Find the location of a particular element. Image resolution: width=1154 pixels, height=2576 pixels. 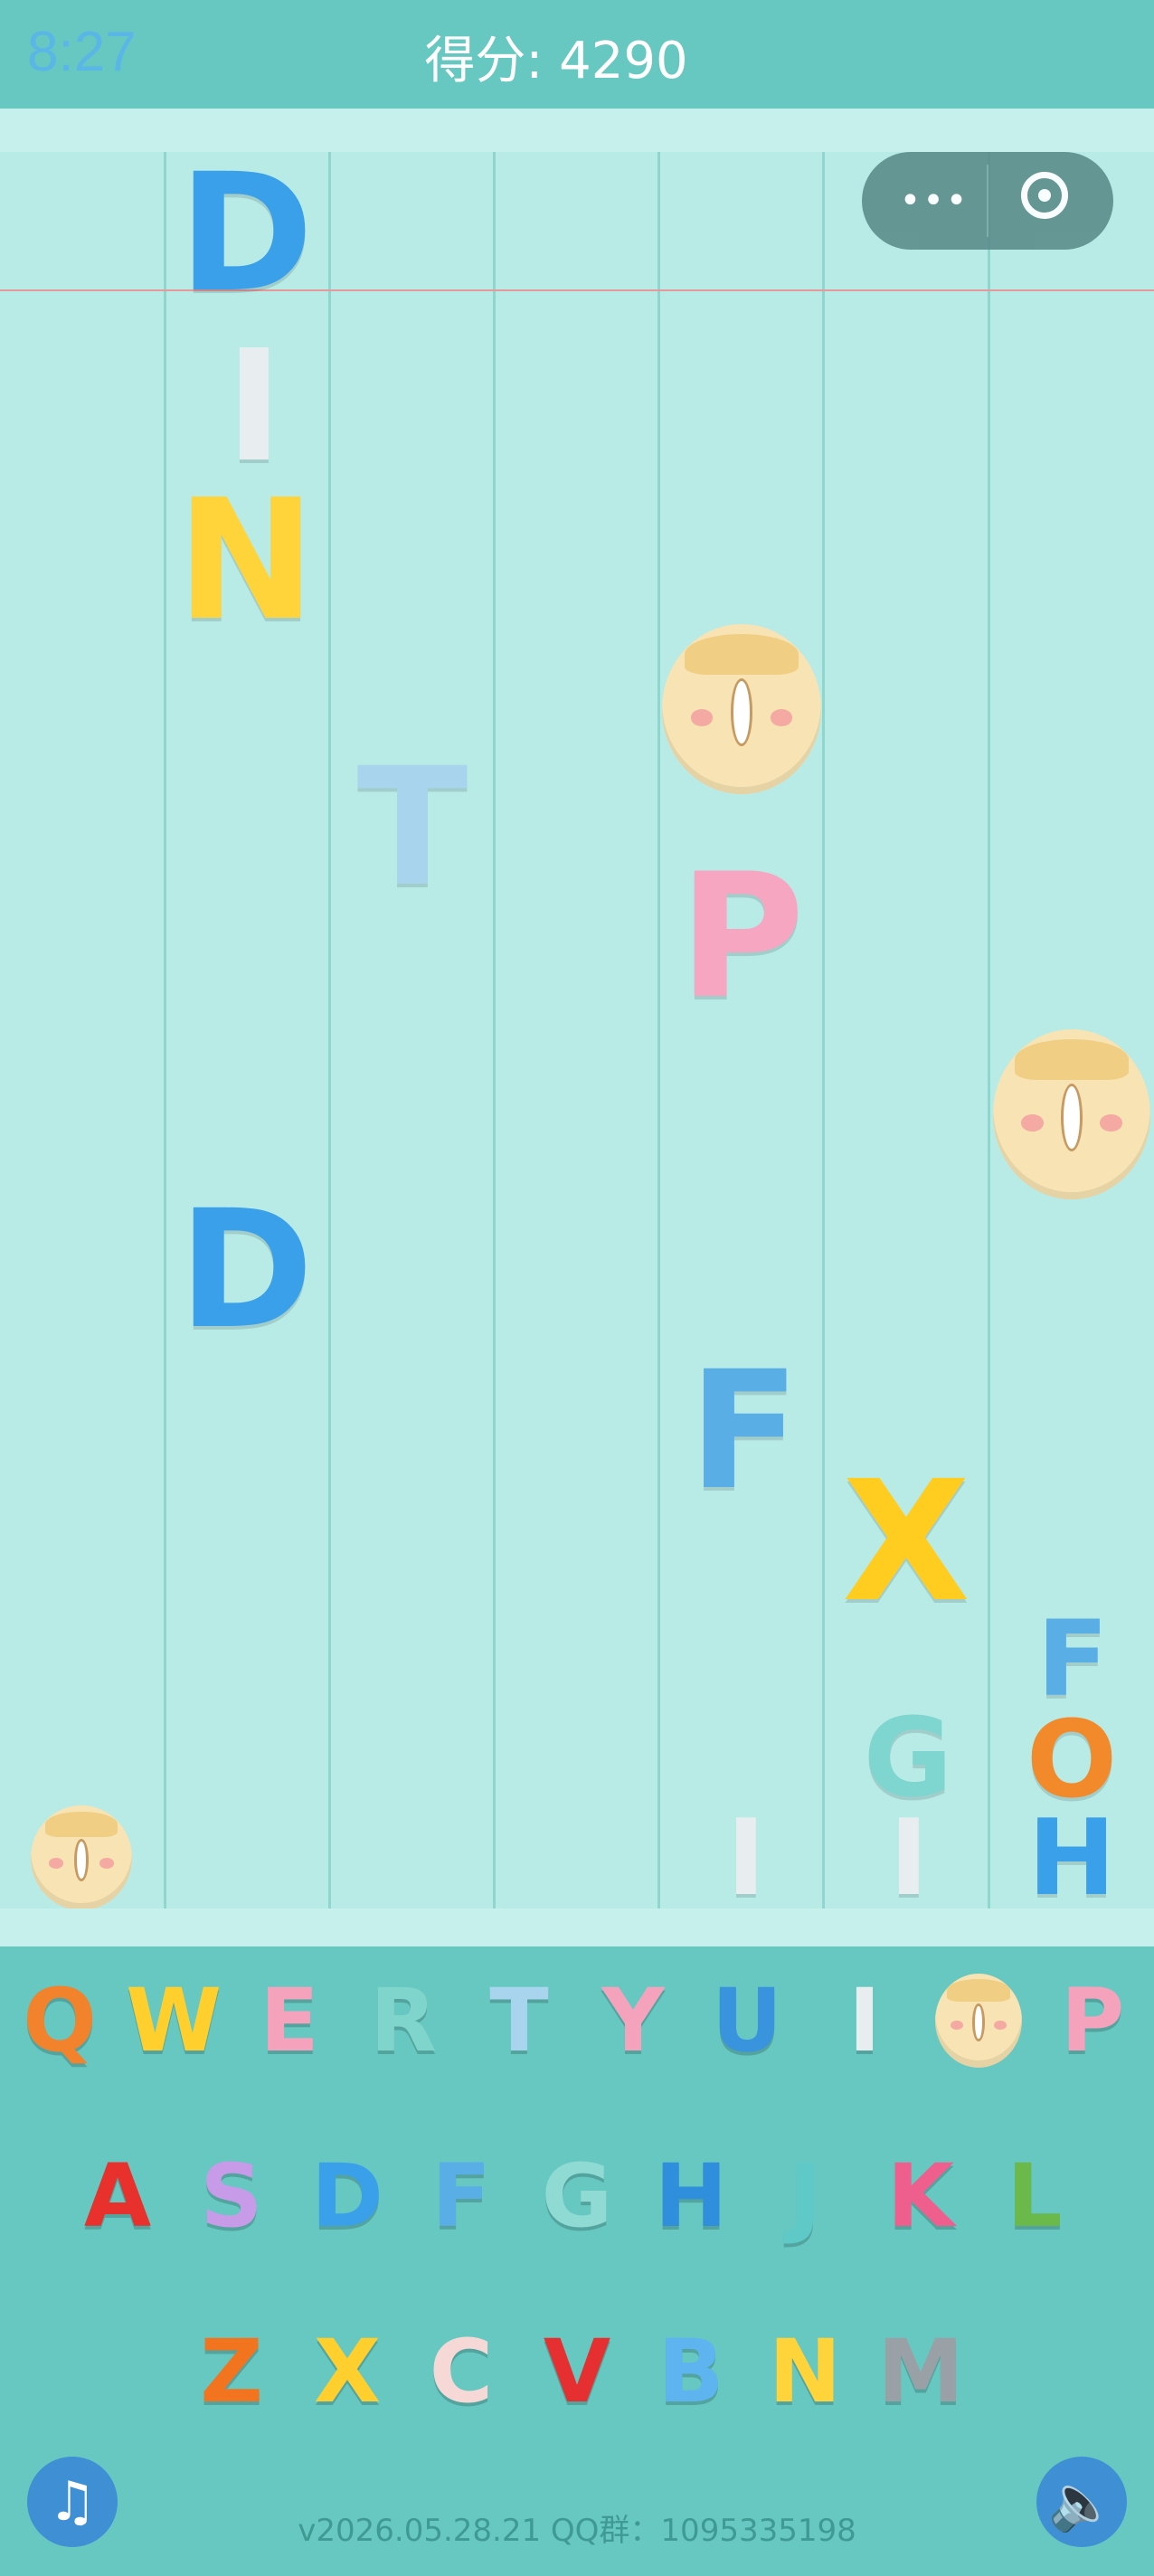

key-e: E is located at coordinates (289, 2021).